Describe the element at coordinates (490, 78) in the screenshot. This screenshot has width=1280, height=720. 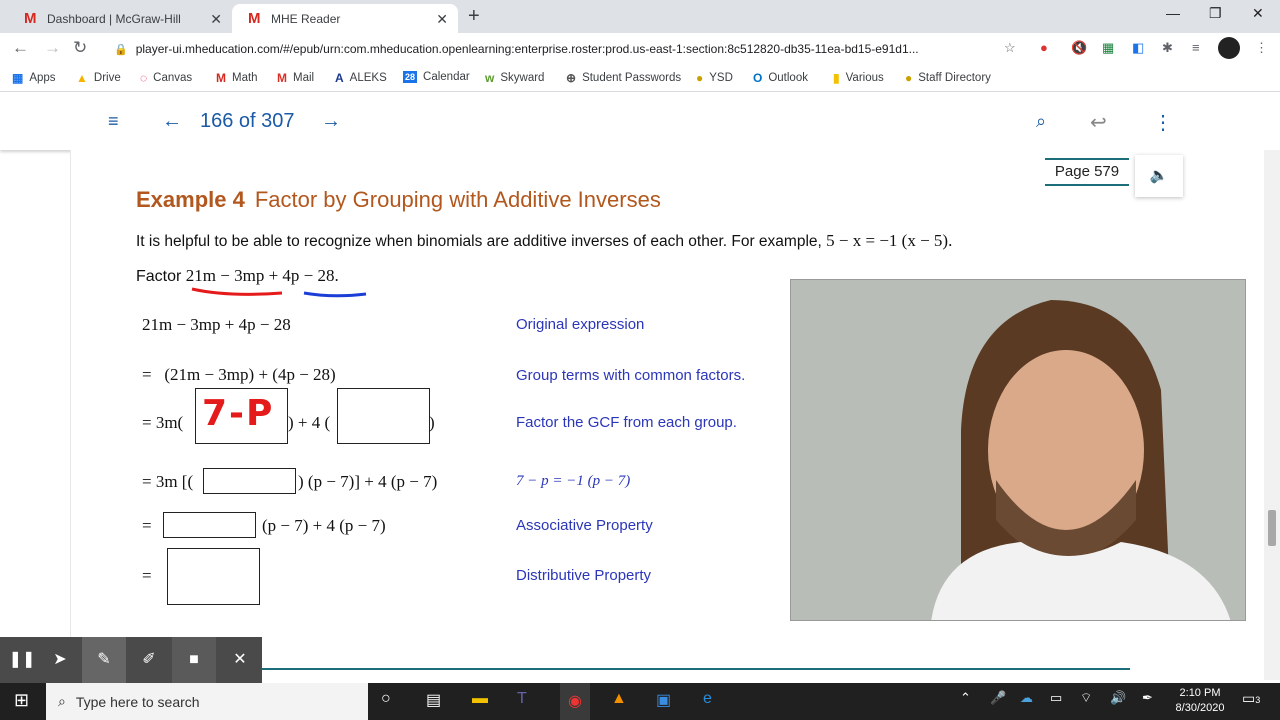
I see `skyward-icon: w` at that location.